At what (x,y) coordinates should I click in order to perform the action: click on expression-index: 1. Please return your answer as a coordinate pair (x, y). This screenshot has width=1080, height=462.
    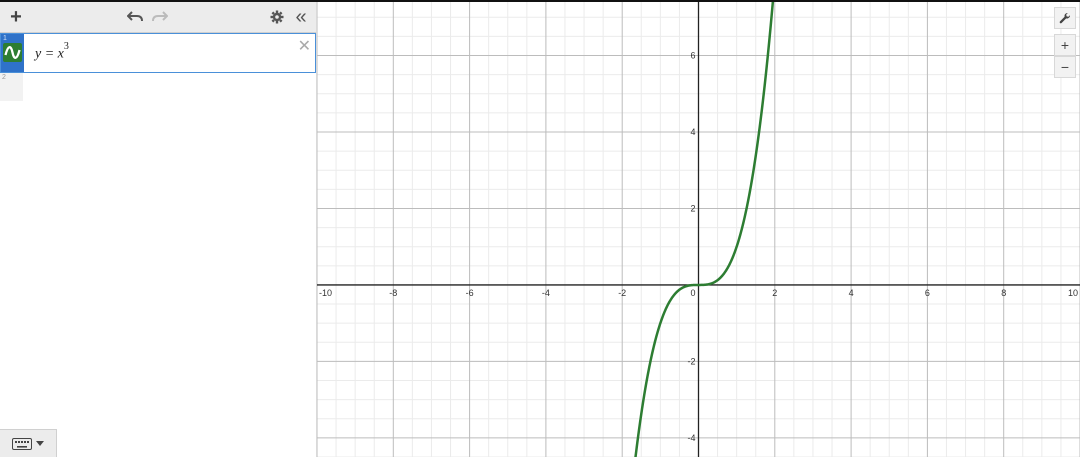
    Looking at the image, I should click on (5, 38).